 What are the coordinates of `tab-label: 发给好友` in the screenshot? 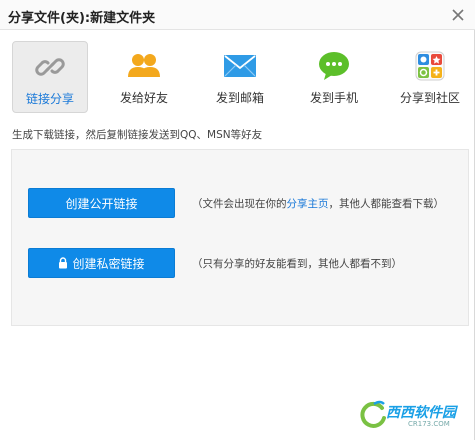 It's located at (143, 98).